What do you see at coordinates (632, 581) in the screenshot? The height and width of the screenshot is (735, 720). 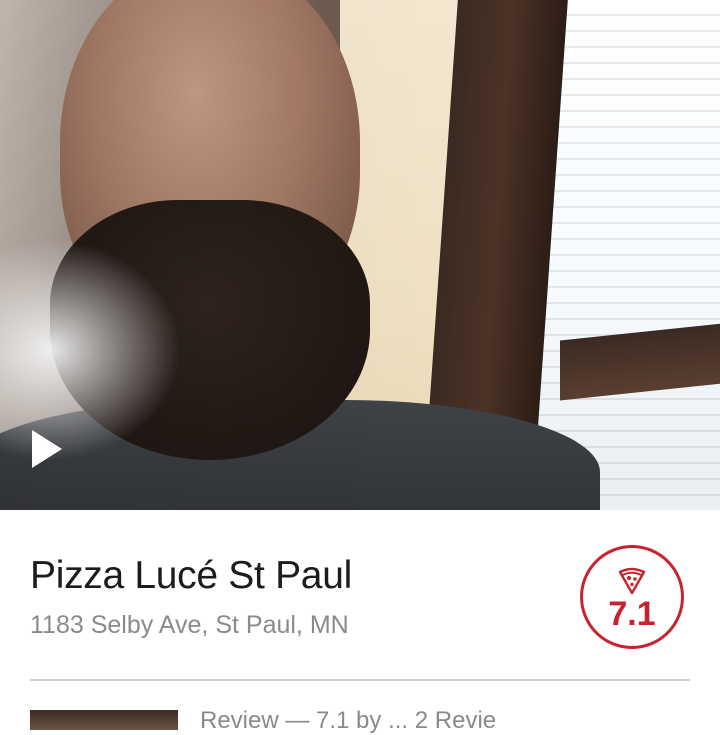 I see `pizza-slice-icon` at bounding box center [632, 581].